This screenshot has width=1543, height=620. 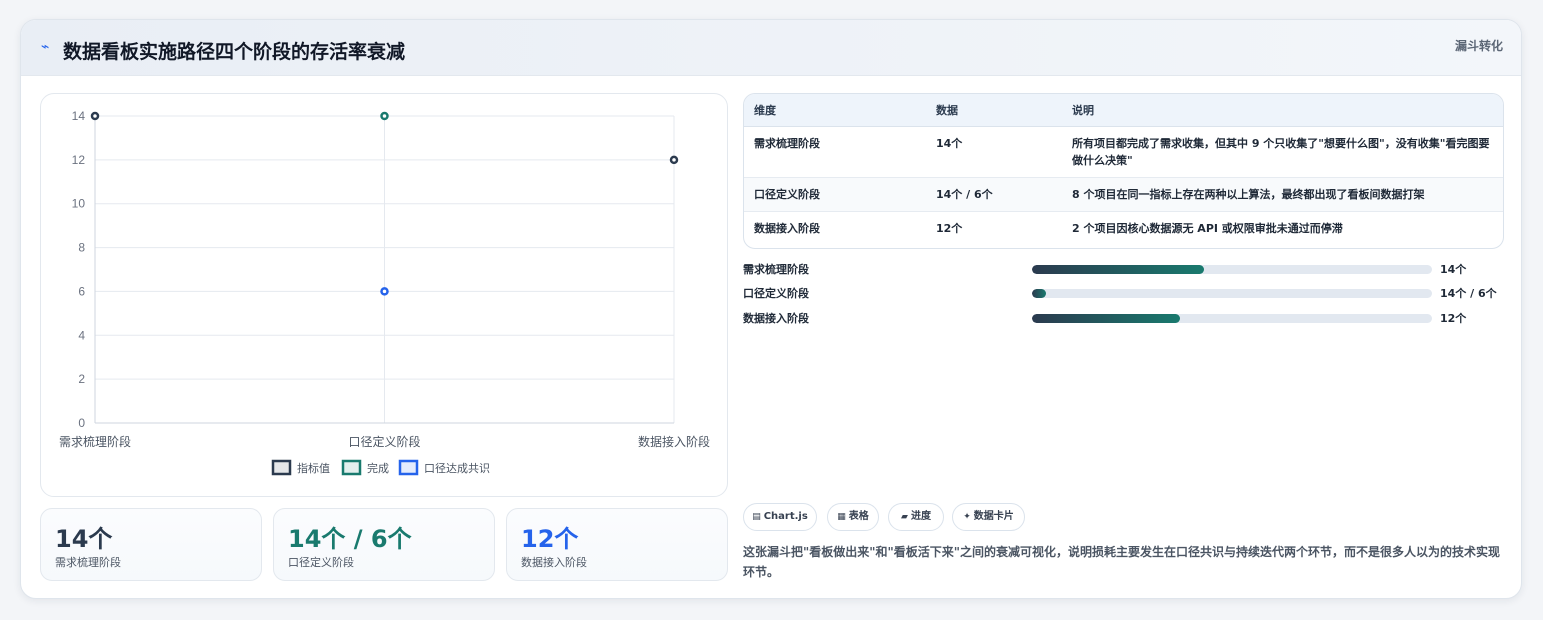 I want to click on legend-label: 口径达成共识, so click(x=457, y=468).